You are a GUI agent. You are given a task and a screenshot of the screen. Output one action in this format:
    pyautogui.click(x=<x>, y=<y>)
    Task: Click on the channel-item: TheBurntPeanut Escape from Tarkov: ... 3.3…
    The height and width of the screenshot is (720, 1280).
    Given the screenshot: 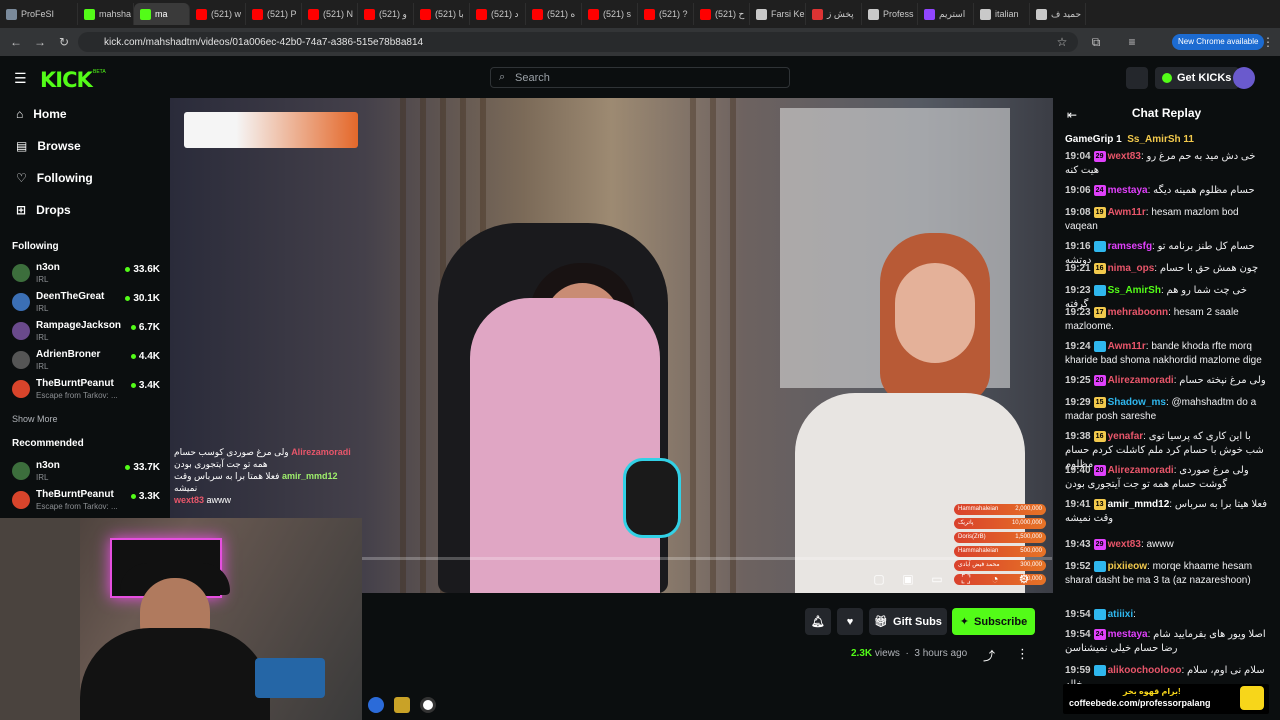 What is the action you would take?
    pyautogui.click(x=86, y=501)
    